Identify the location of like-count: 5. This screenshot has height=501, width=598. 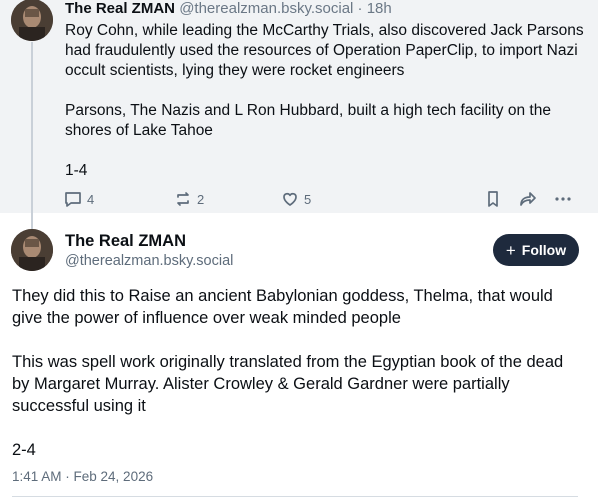
(308, 199).